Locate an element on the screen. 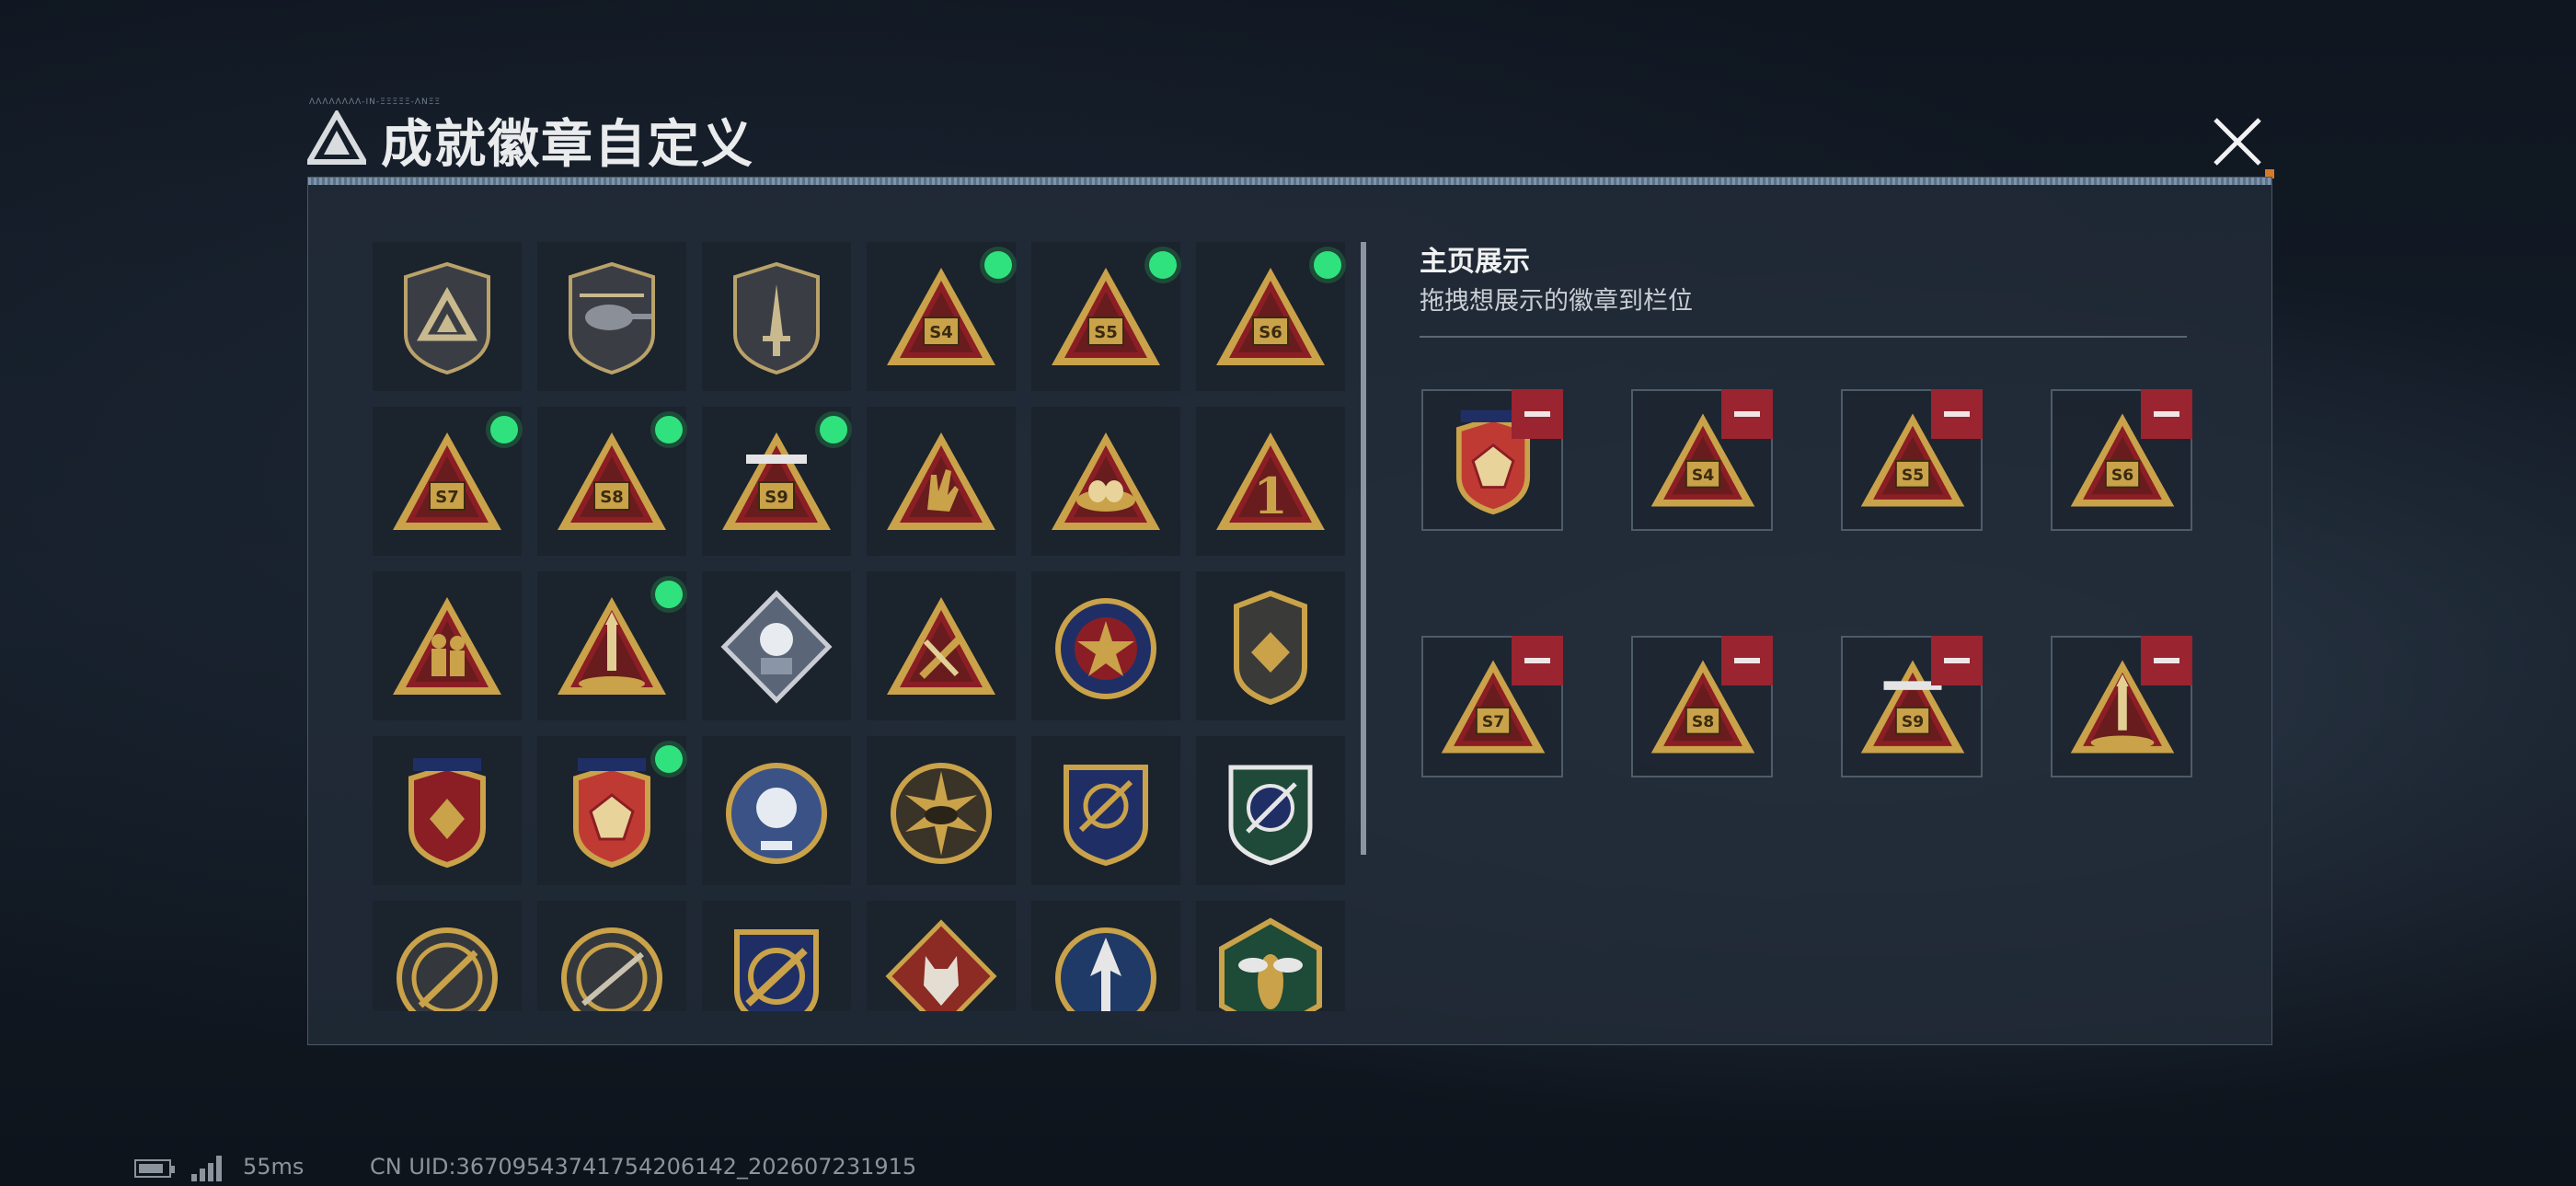 This screenshot has width=2576, height=1186. badge-cell: S6 is located at coordinates (1270, 316).